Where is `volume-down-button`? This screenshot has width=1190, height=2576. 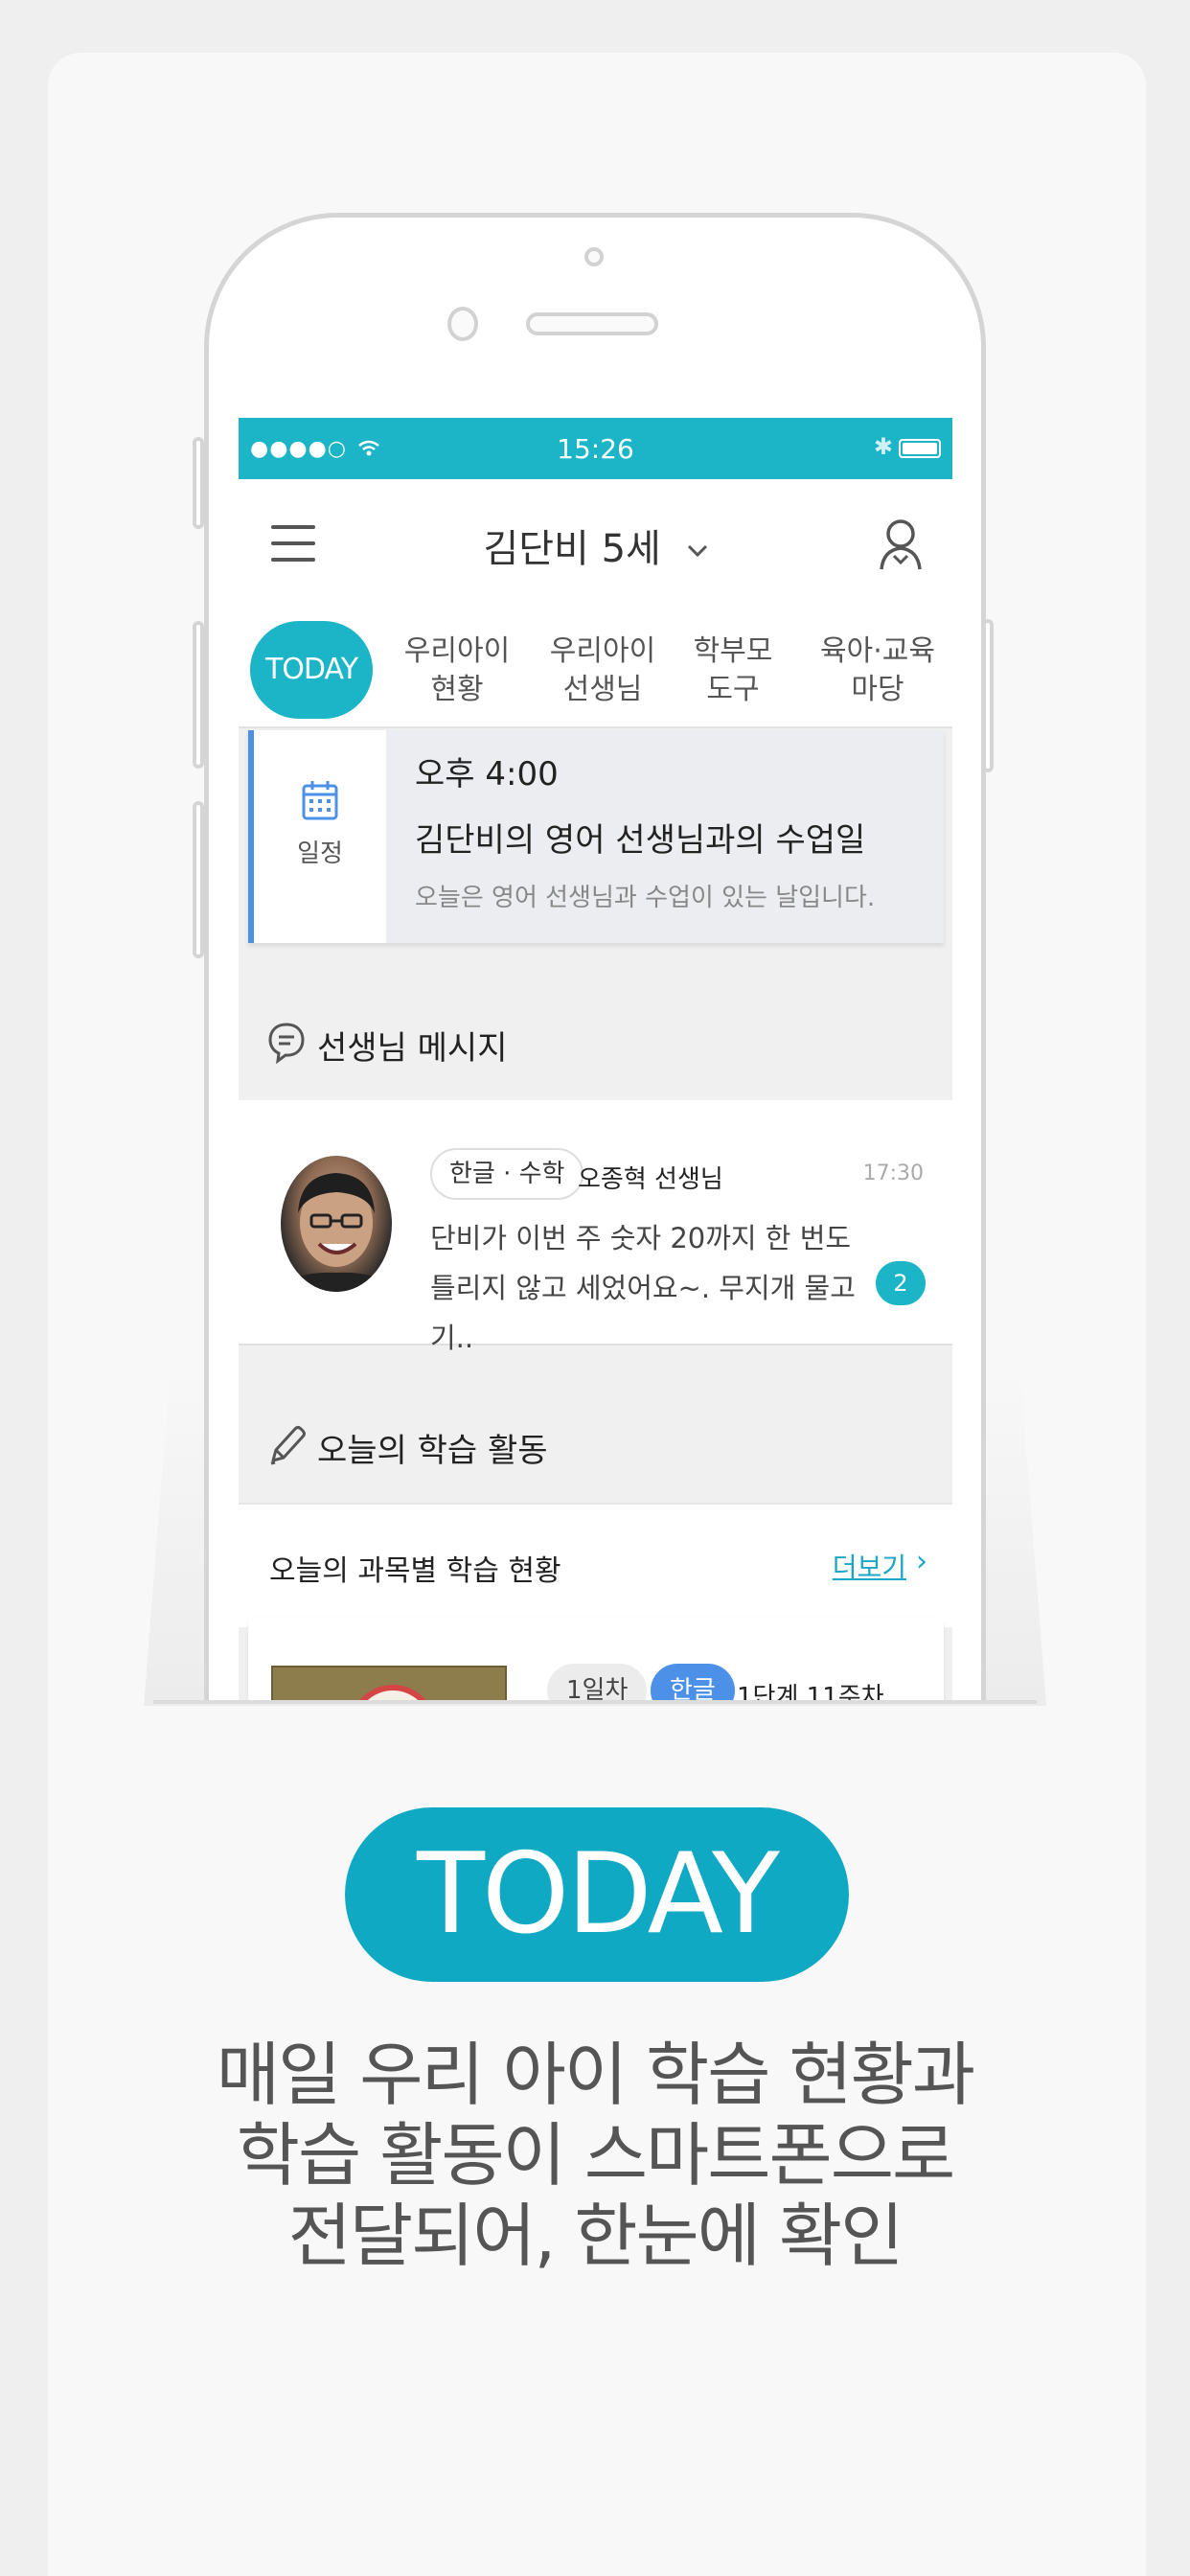
volume-down-button is located at coordinates (199, 879).